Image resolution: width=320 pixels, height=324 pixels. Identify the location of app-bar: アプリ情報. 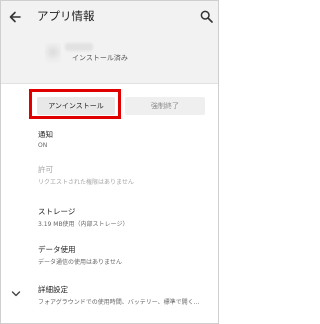
(109, 17).